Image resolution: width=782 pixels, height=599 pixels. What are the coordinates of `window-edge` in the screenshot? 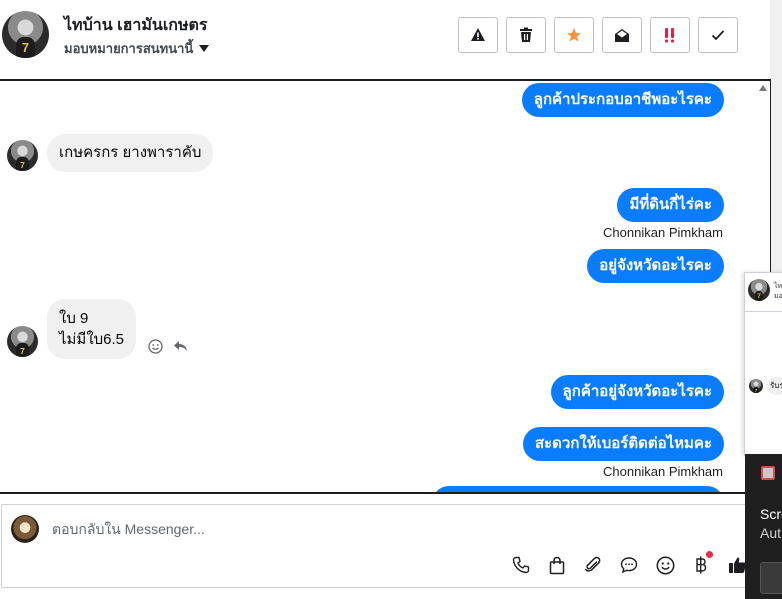 It's located at (776, 136).